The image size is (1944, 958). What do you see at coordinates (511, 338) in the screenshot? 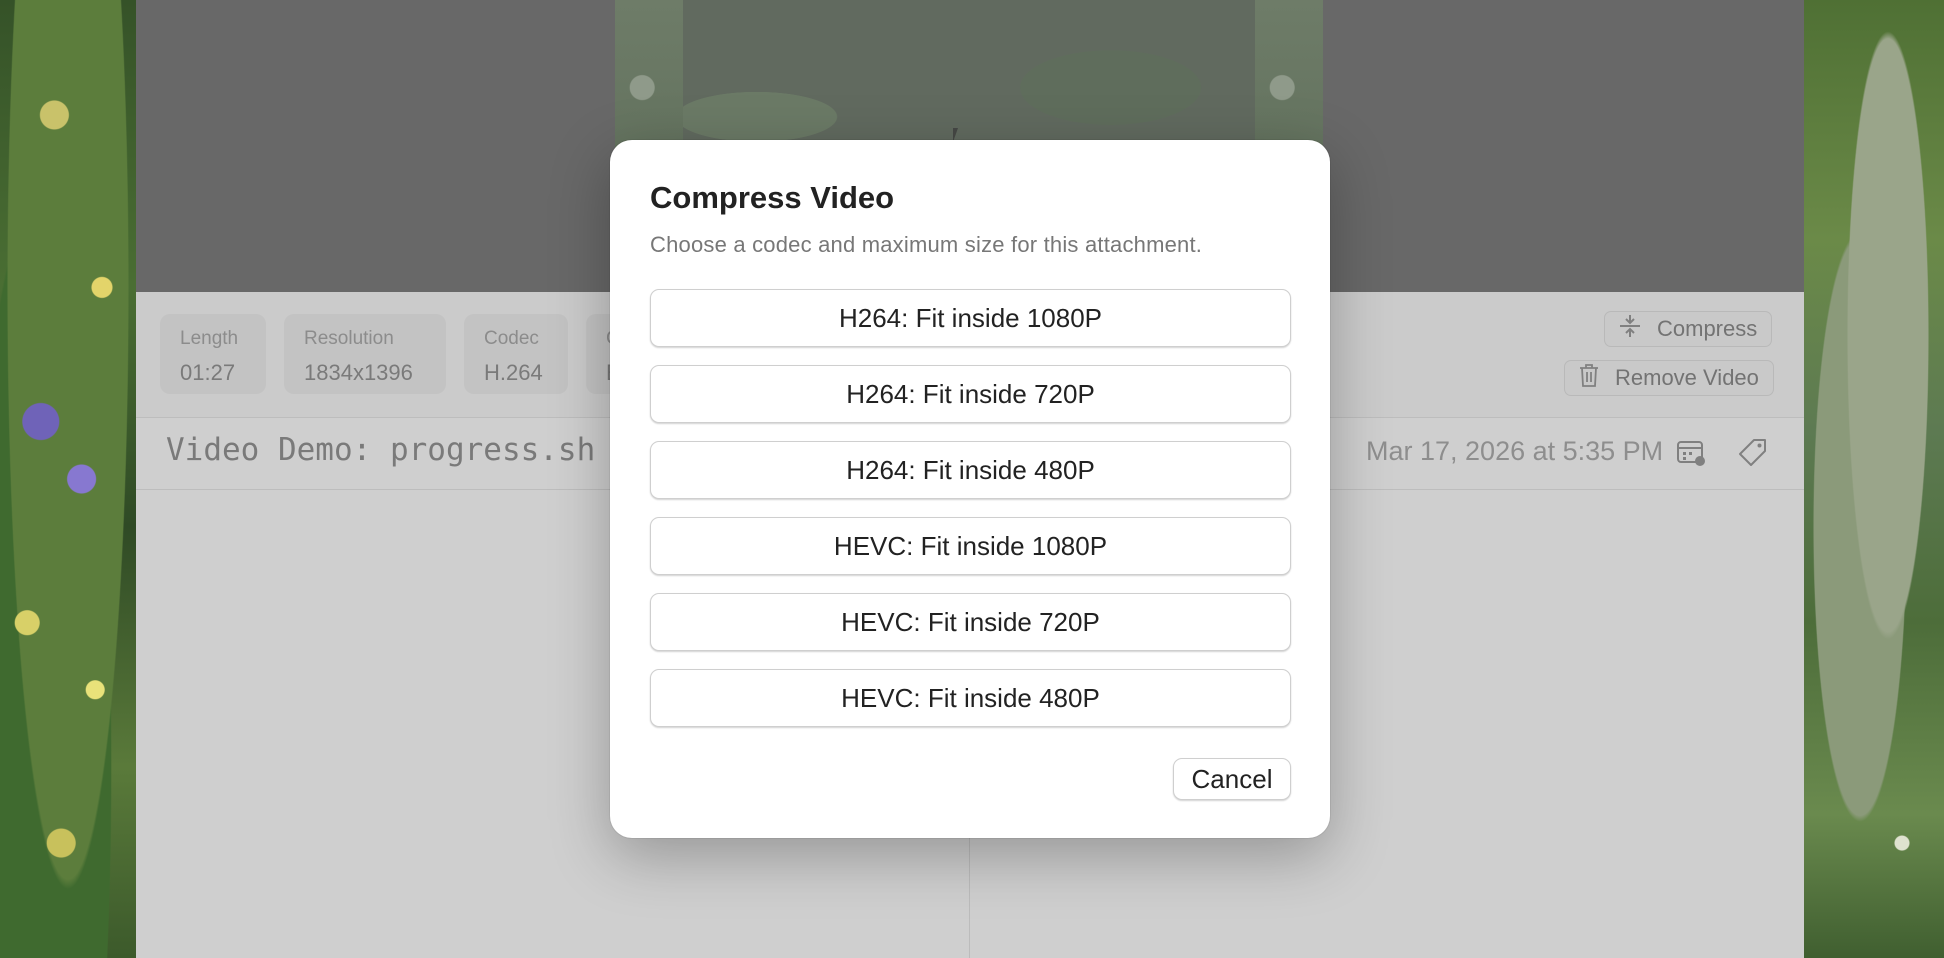
I see `codec-label: Codec` at bounding box center [511, 338].